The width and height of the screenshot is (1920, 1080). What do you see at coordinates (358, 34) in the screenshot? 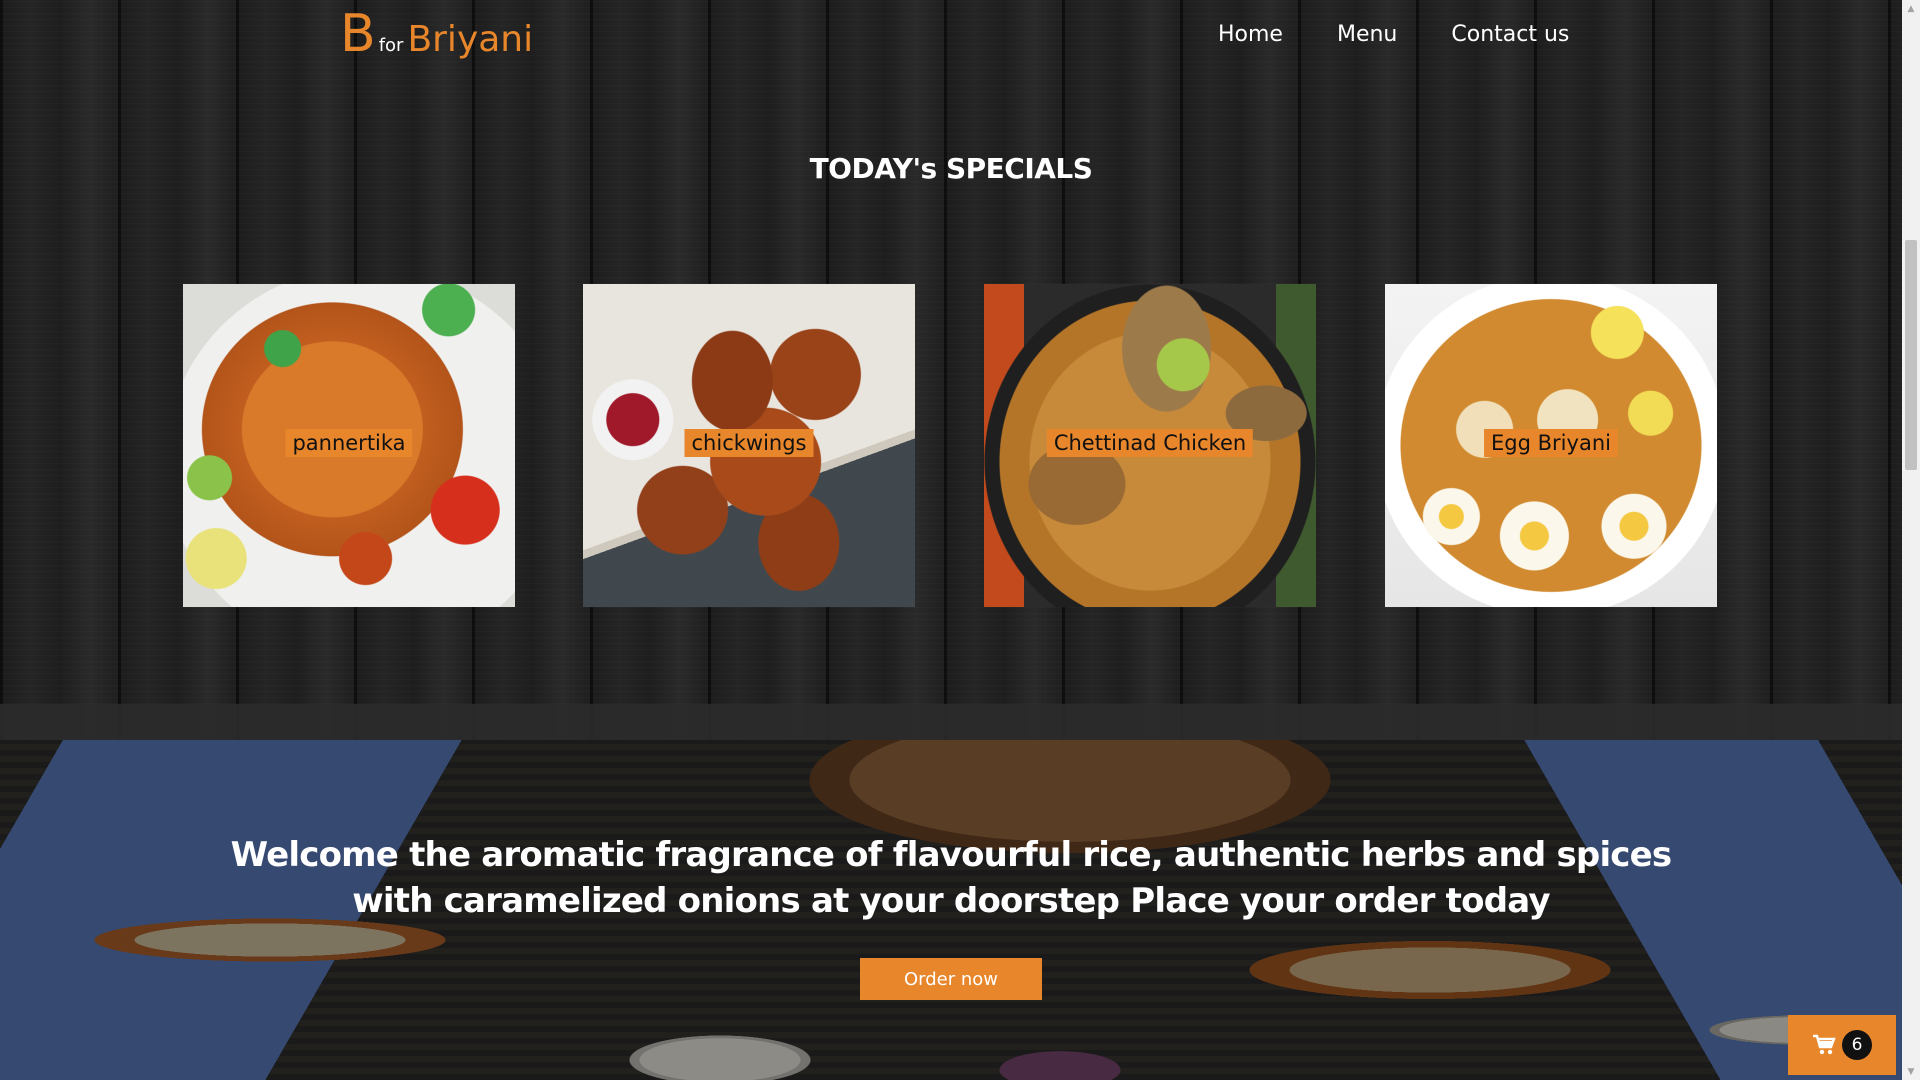
I see `logo-letter: B` at bounding box center [358, 34].